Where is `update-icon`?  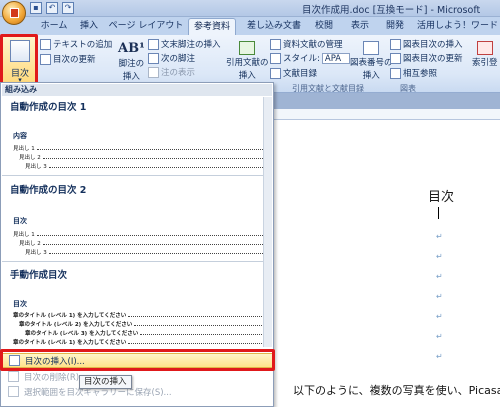
update-icon is located at coordinates (45, 59).